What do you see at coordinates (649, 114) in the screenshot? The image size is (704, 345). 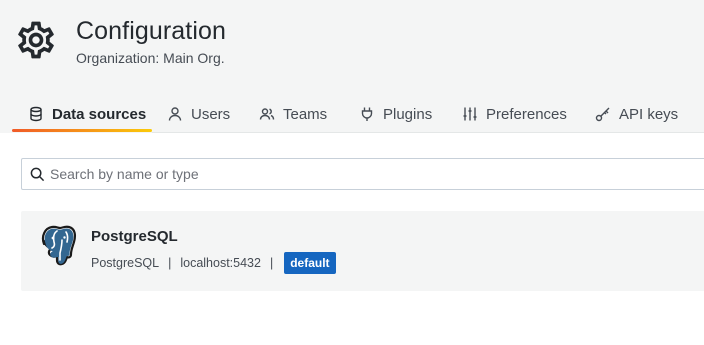 I see `tab-label: API keys` at bounding box center [649, 114].